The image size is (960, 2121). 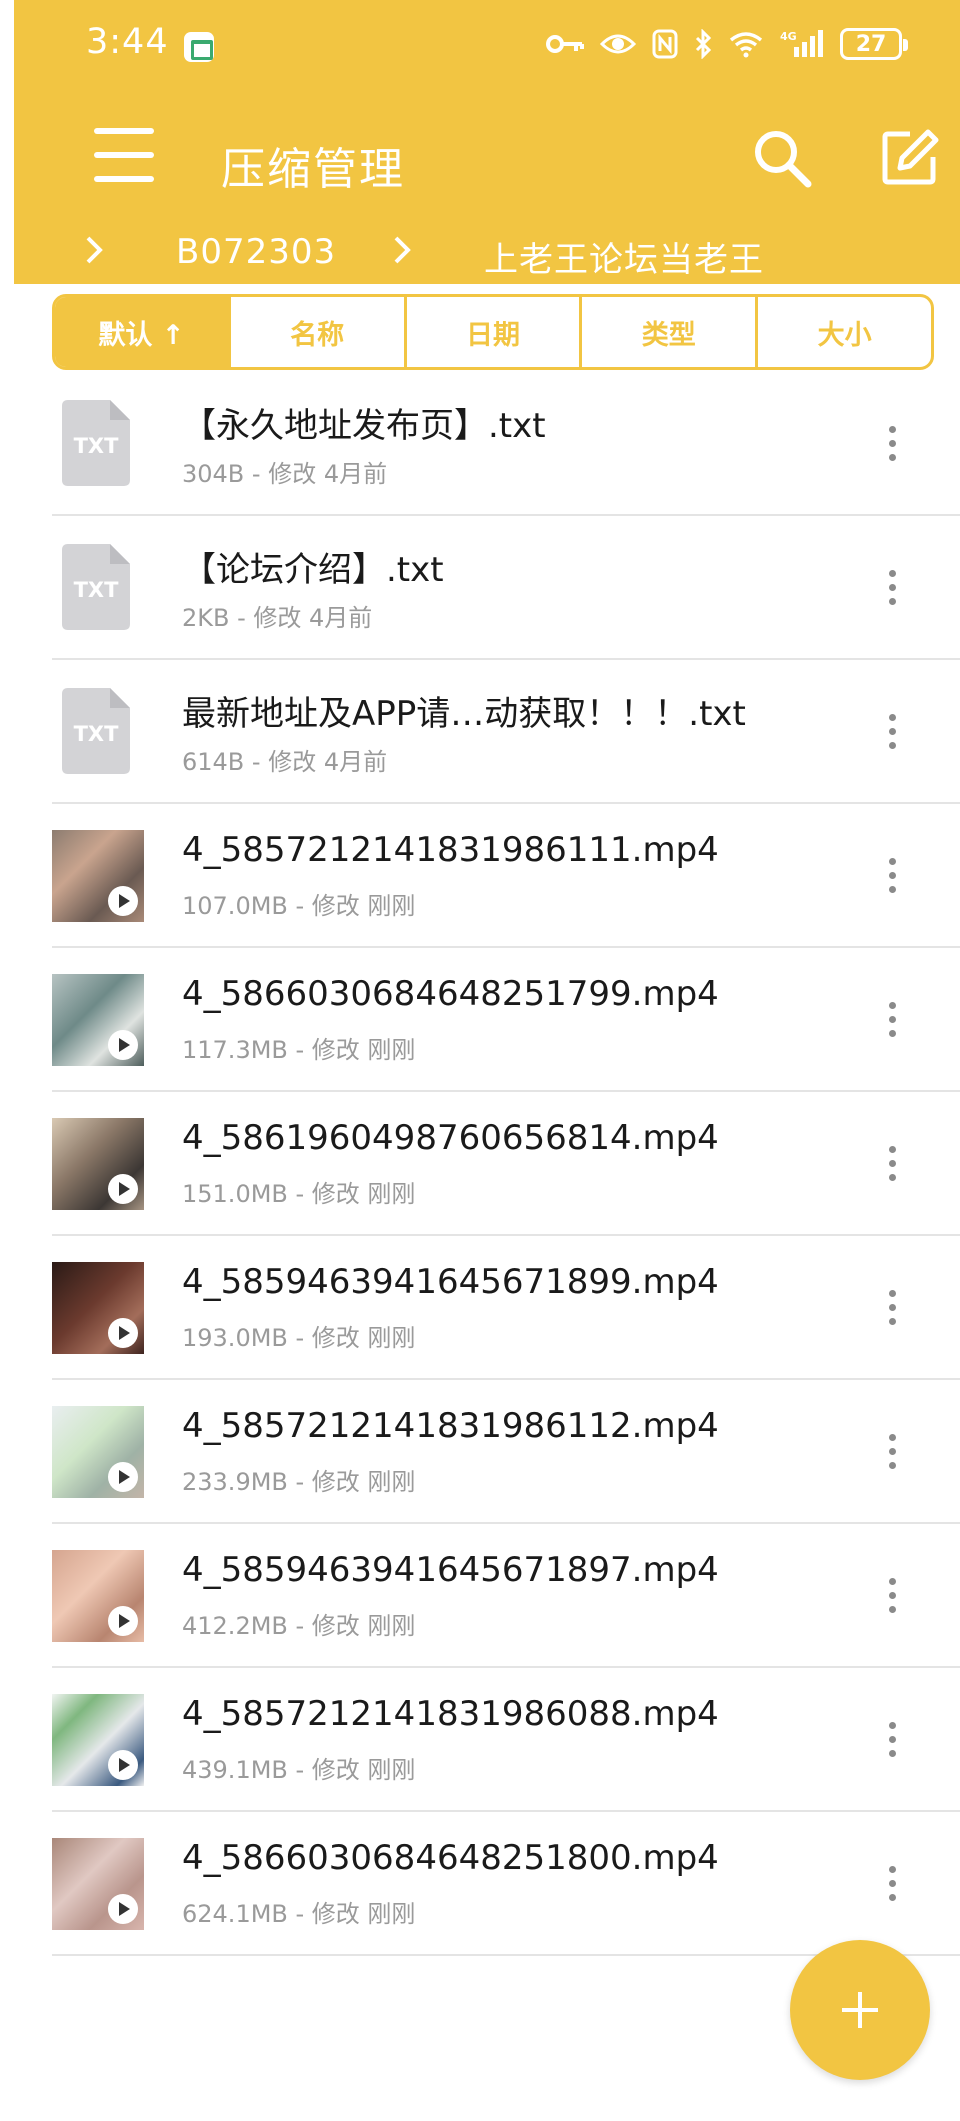 I want to click on file-meta: 117.3MB - 修改 刚刚, so click(x=299, y=1050).